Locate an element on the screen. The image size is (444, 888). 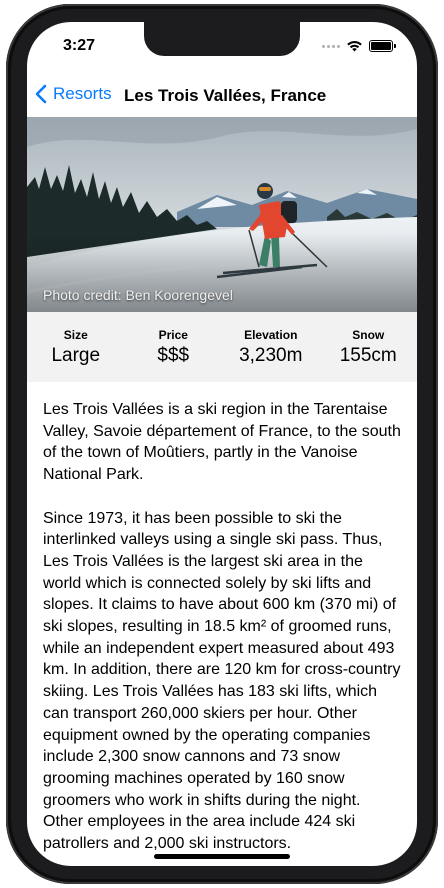
stat-value: 155cm is located at coordinates (368, 355).